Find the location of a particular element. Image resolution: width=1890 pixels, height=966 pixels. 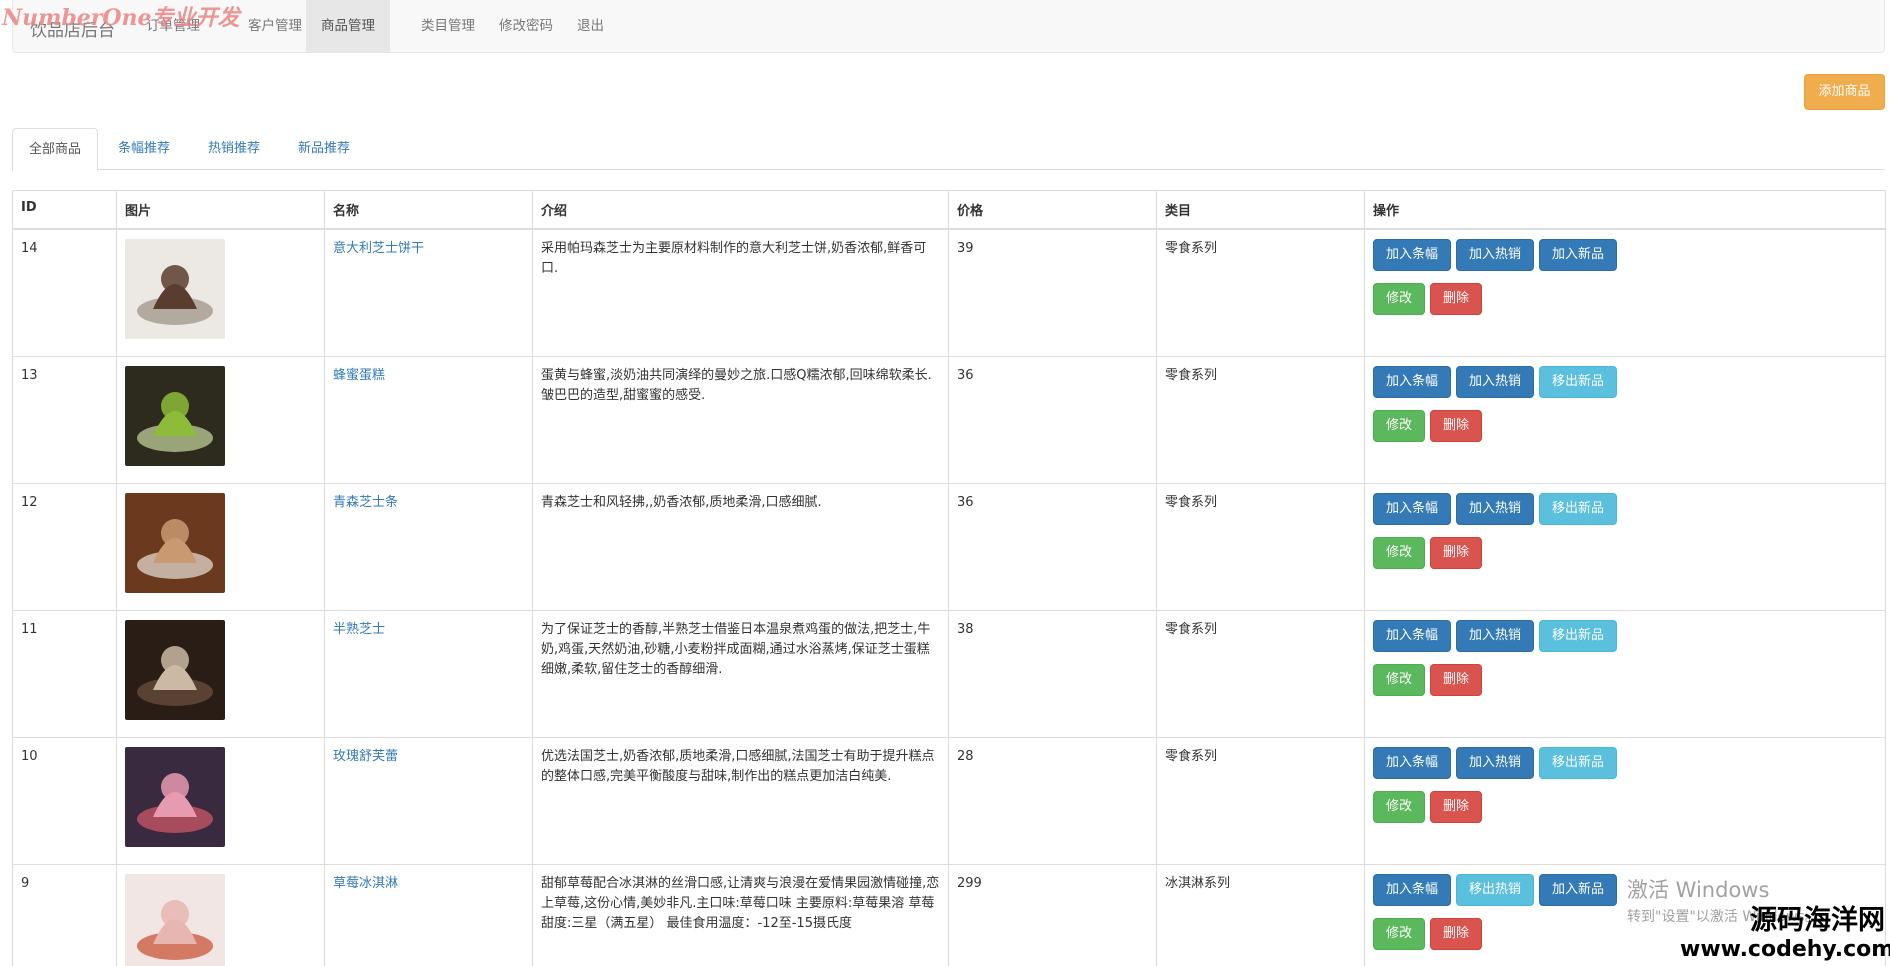

cell-price: 28 is located at coordinates (1052, 800).